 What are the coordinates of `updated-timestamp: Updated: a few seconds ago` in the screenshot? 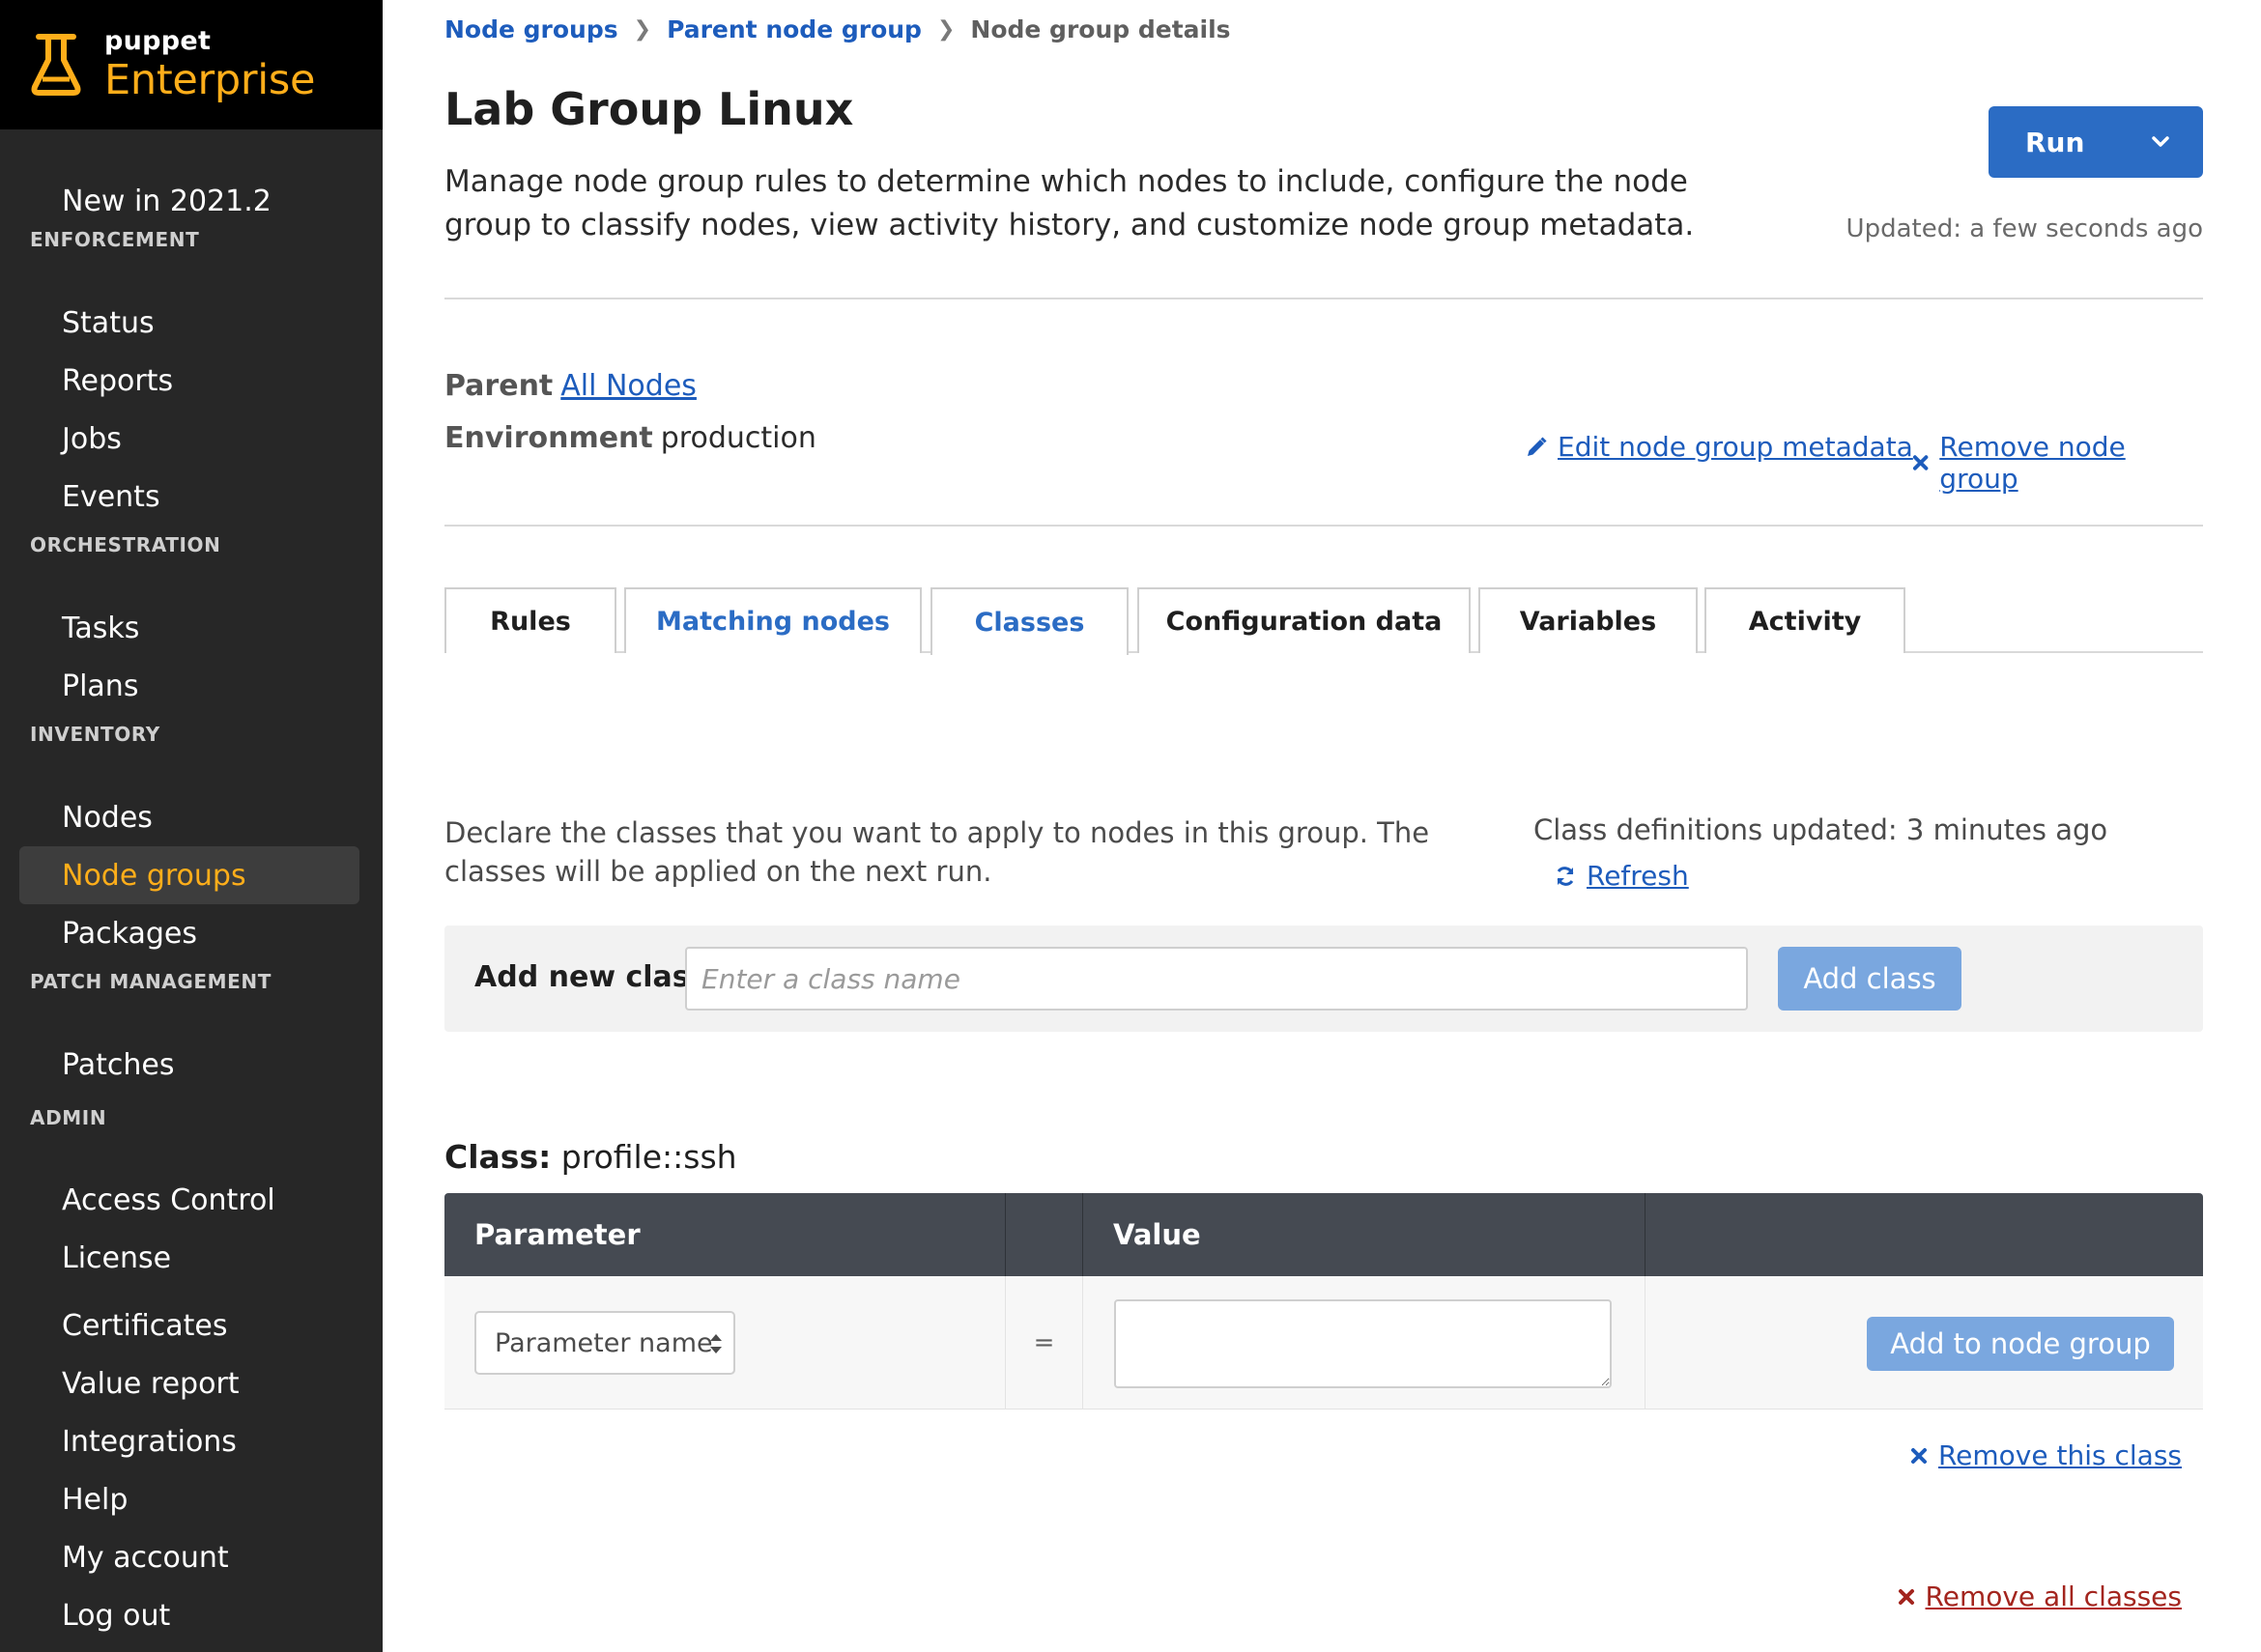 It's located at (2025, 228).